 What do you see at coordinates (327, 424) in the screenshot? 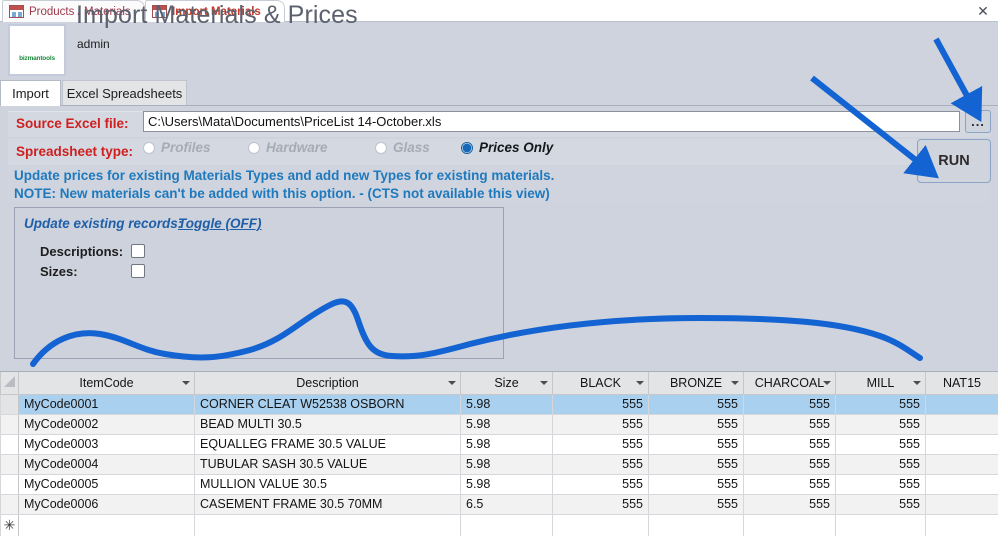
I see `table-cell: BEAD MULTI 30.5` at bounding box center [327, 424].